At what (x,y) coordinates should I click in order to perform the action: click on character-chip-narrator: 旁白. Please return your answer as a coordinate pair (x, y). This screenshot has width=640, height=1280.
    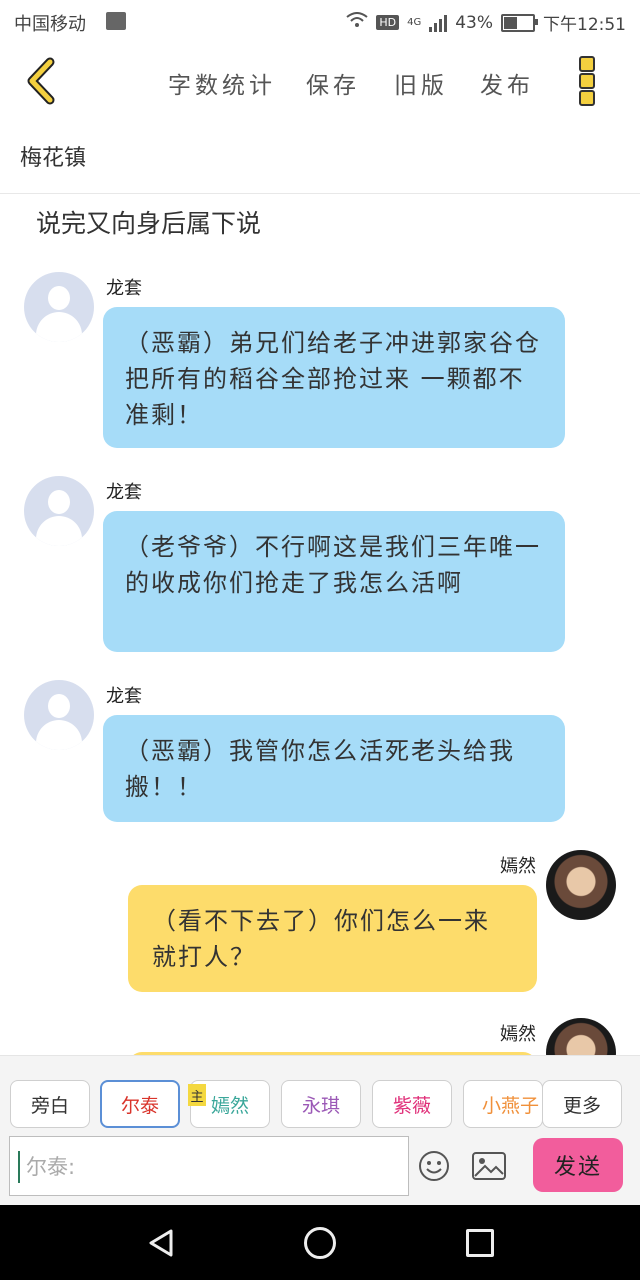
    Looking at the image, I should click on (50, 1104).